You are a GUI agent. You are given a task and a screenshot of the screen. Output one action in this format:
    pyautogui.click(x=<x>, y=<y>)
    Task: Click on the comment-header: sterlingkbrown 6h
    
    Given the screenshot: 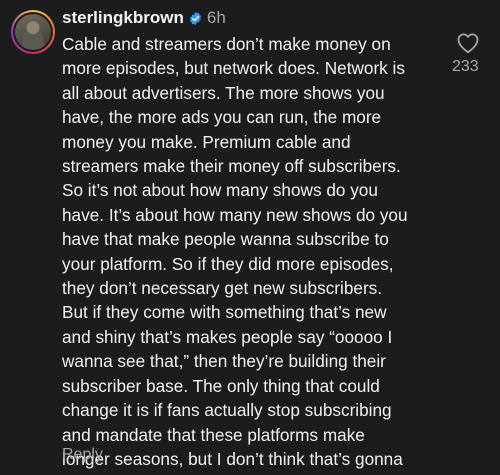 What is the action you would take?
    pyautogui.click(x=144, y=18)
    